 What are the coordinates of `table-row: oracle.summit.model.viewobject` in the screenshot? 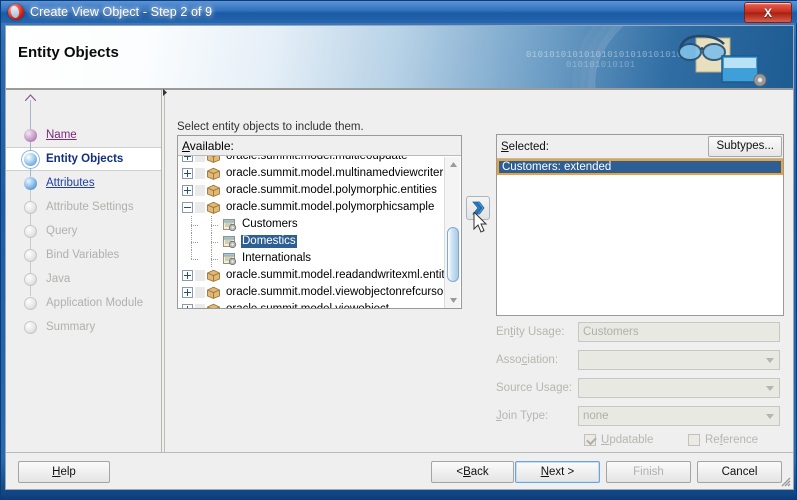 It's located at (311, 304).